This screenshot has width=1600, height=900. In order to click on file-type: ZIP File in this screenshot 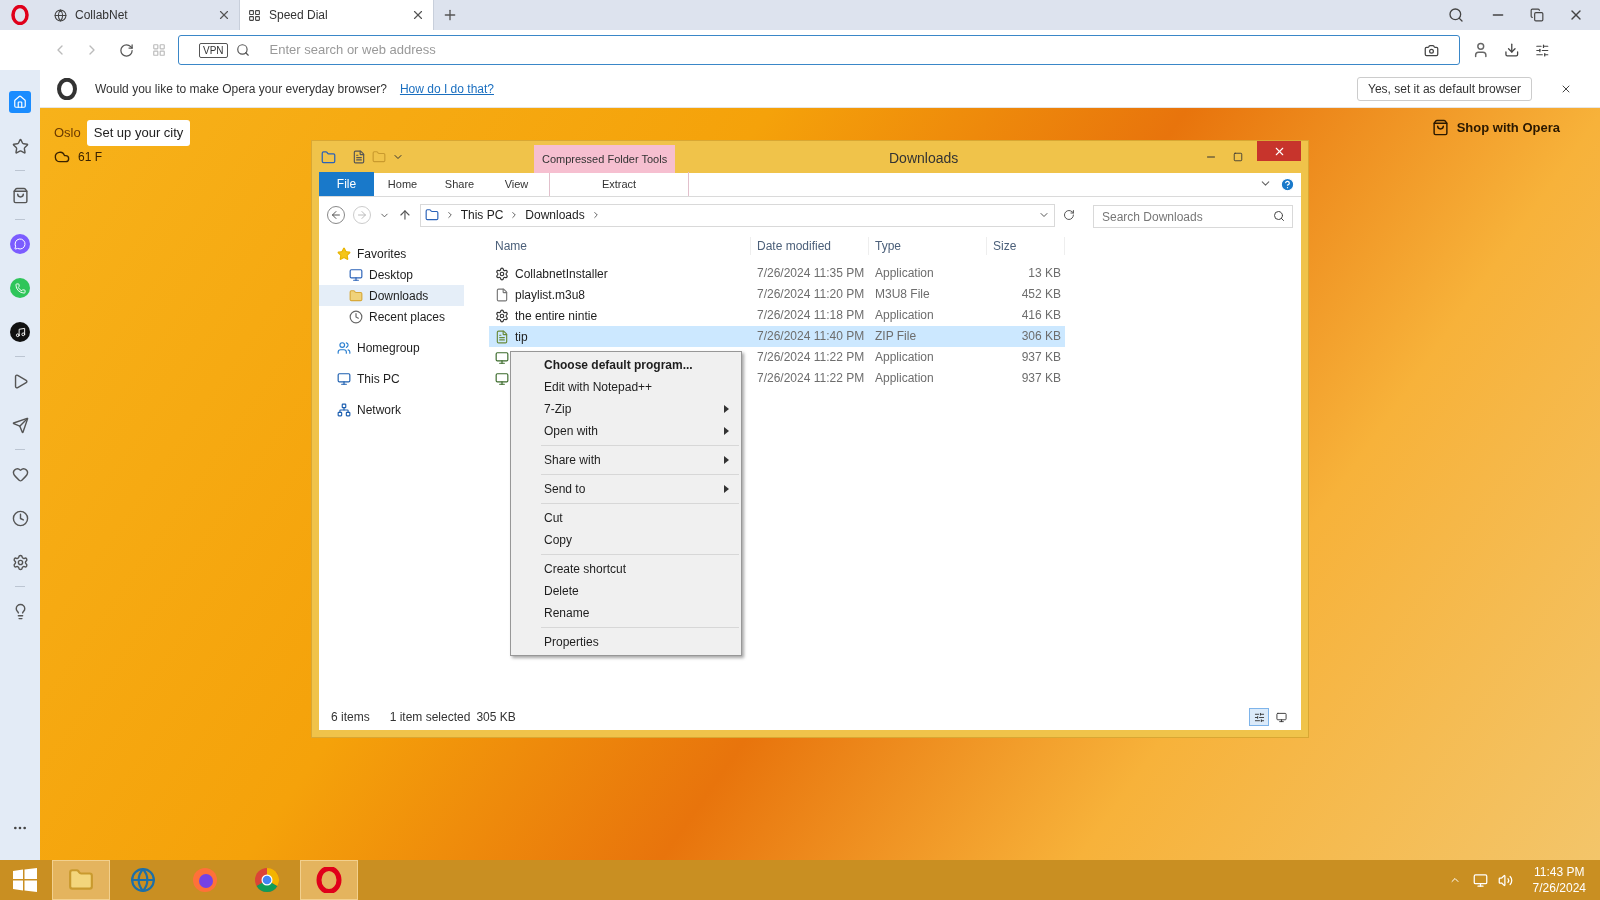, I will do `click(928, 336)`.